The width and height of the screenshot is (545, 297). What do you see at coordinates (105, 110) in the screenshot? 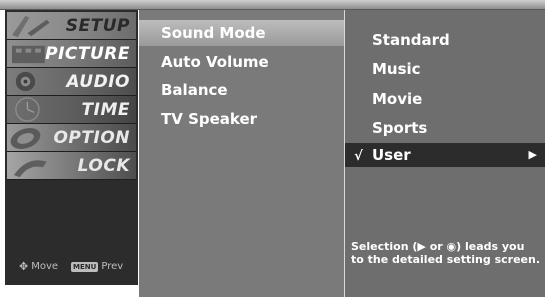
I see `menu-label-time: TIME` at bounding box center [105, 110].